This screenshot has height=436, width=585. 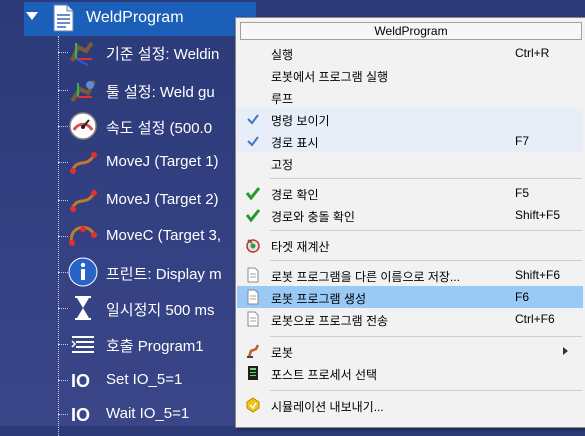 I want to click on tool-icon, so click(x=83, y=91).